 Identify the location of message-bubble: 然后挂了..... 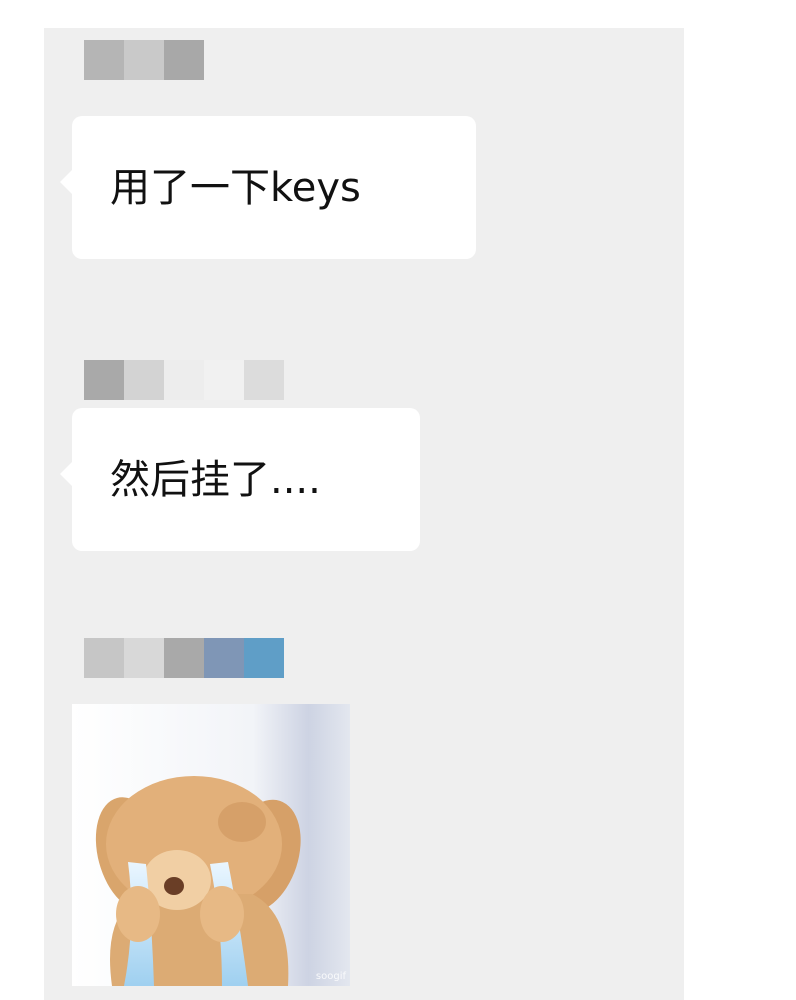
(240, 479).